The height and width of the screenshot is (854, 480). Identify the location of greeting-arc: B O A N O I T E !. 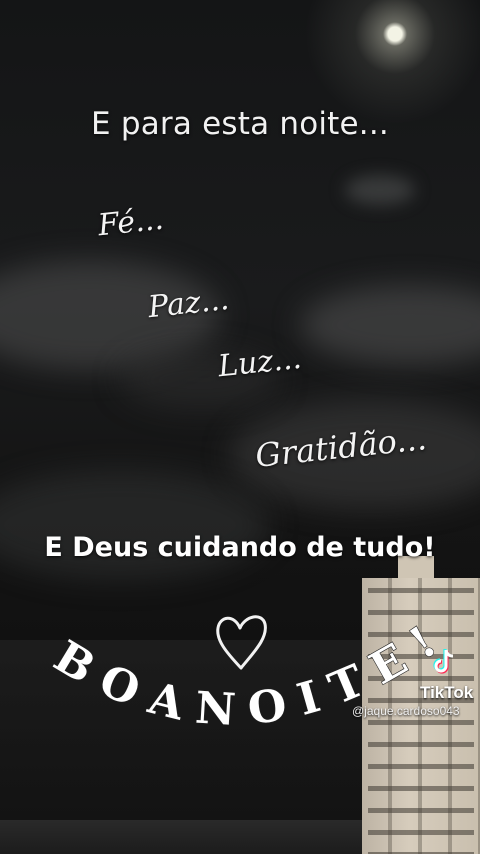
(245, 676).